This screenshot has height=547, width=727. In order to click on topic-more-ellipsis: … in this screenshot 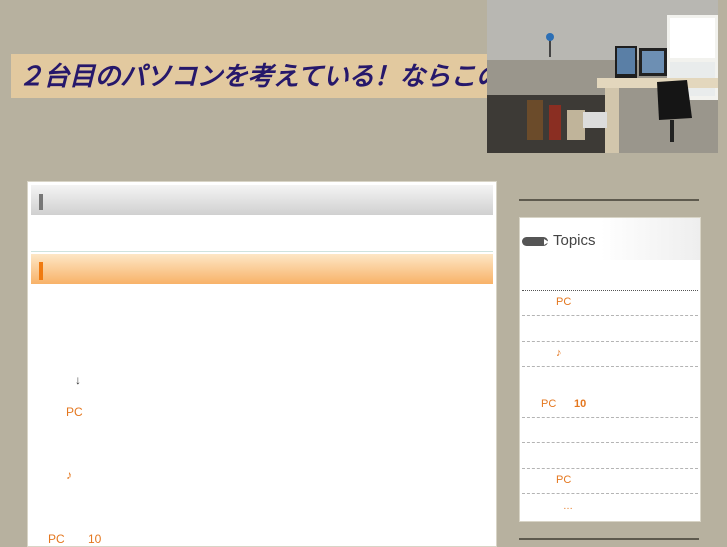, I will do `click(568, 506)`.